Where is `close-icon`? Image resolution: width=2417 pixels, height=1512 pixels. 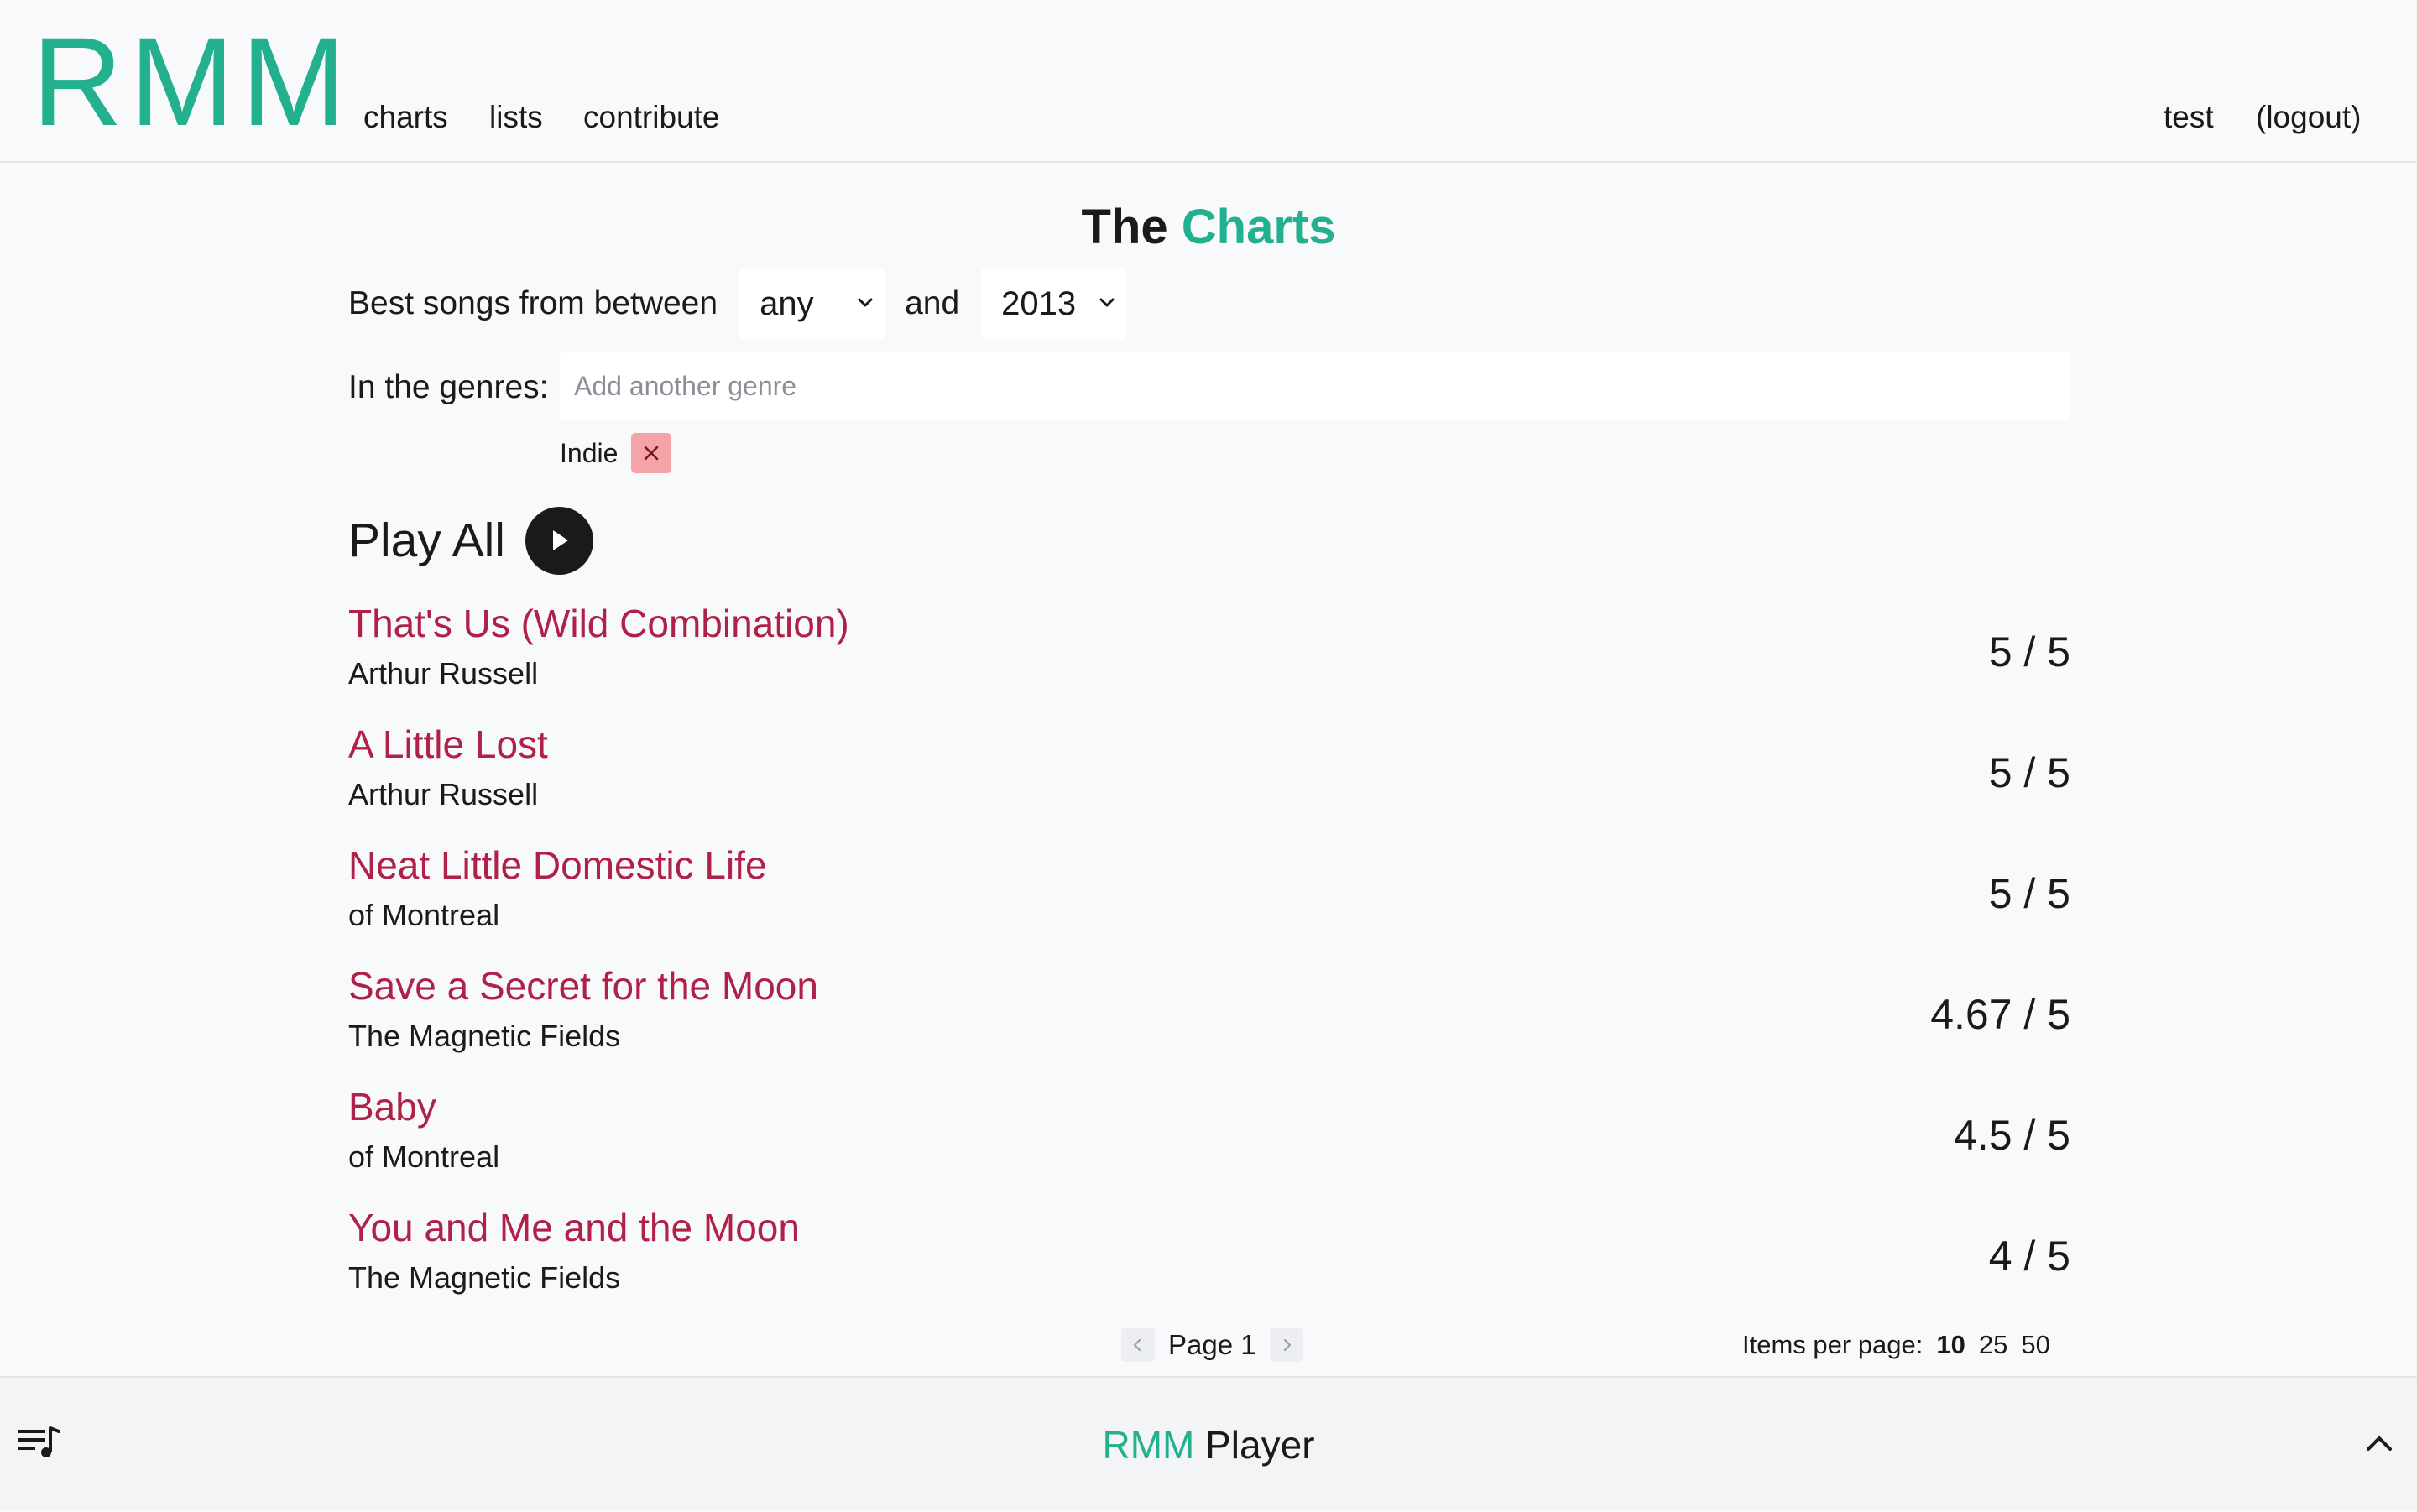 close-icon is located at coordinates (652, 454).